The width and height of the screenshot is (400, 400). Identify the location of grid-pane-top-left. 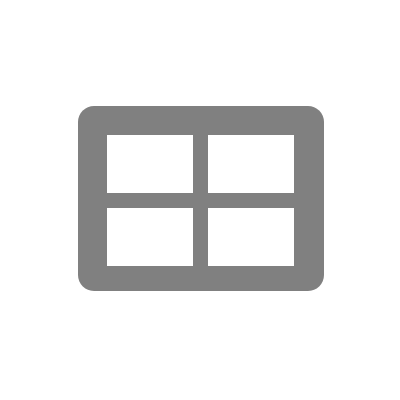
(150, 164).